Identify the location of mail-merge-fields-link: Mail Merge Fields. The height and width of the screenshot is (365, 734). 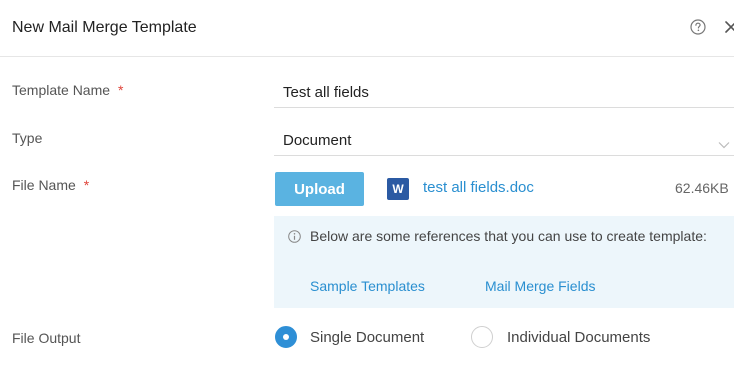
(540, 286).